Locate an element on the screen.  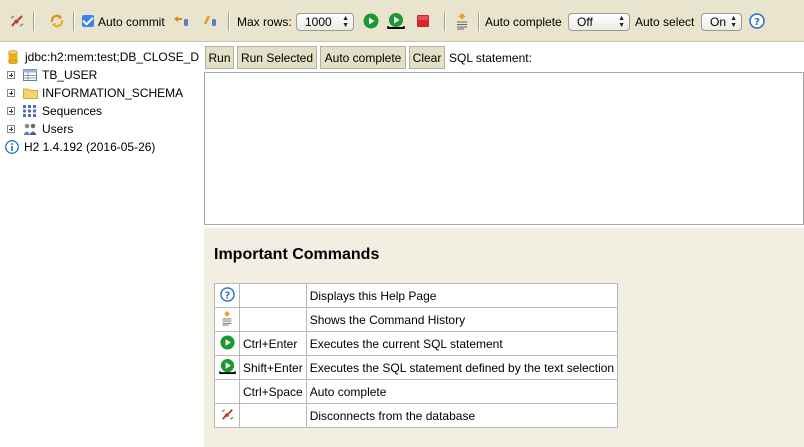
tree-item-sequences: Sequences is located at coordinates (51, 111).